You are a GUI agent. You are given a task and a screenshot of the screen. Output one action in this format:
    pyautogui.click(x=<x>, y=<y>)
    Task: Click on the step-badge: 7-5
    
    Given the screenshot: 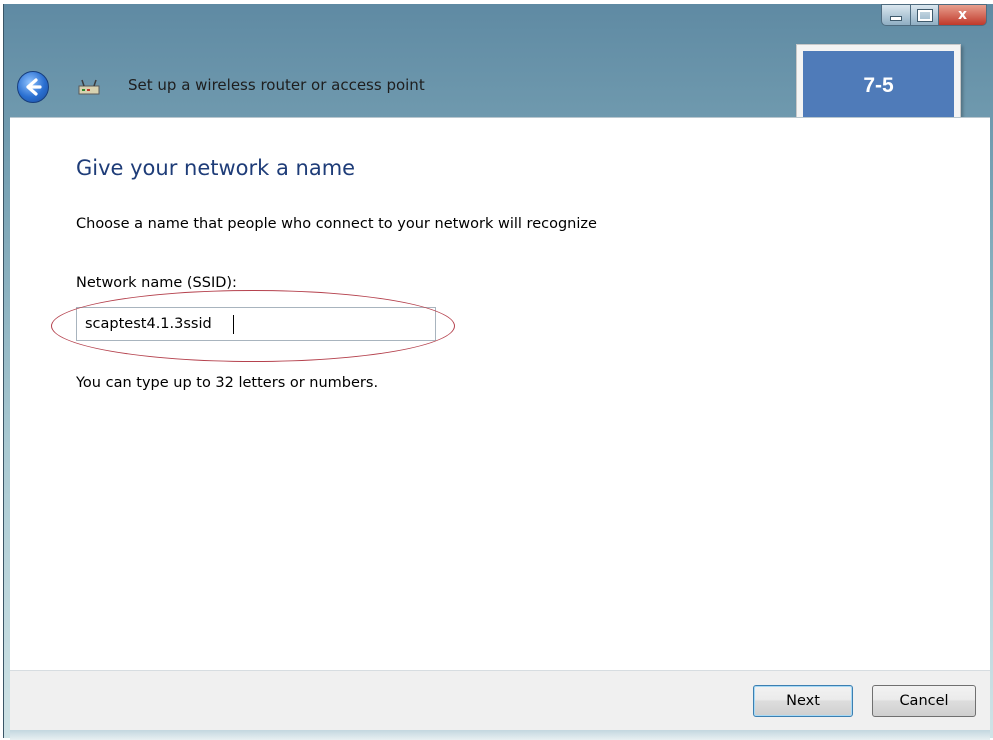 What is the action you would take?
    pyautogui.click(x=878, y=86)
    